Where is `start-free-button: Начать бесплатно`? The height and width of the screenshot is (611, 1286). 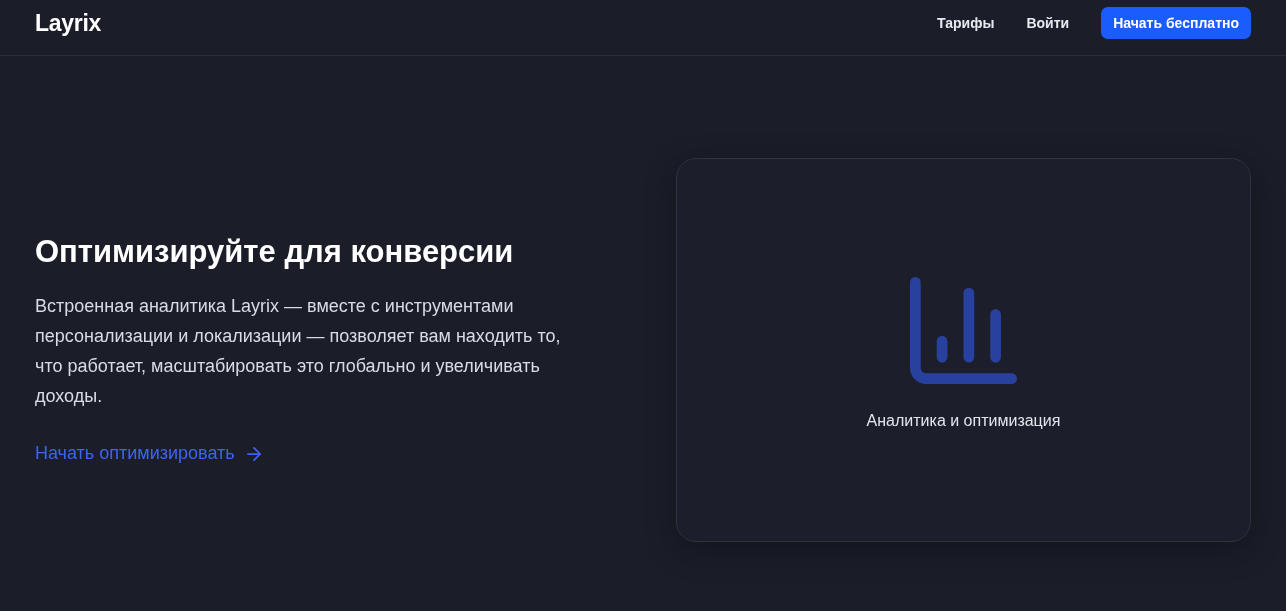
start-free-button: Начать бесплатно is located at coordinates (1176, 23).